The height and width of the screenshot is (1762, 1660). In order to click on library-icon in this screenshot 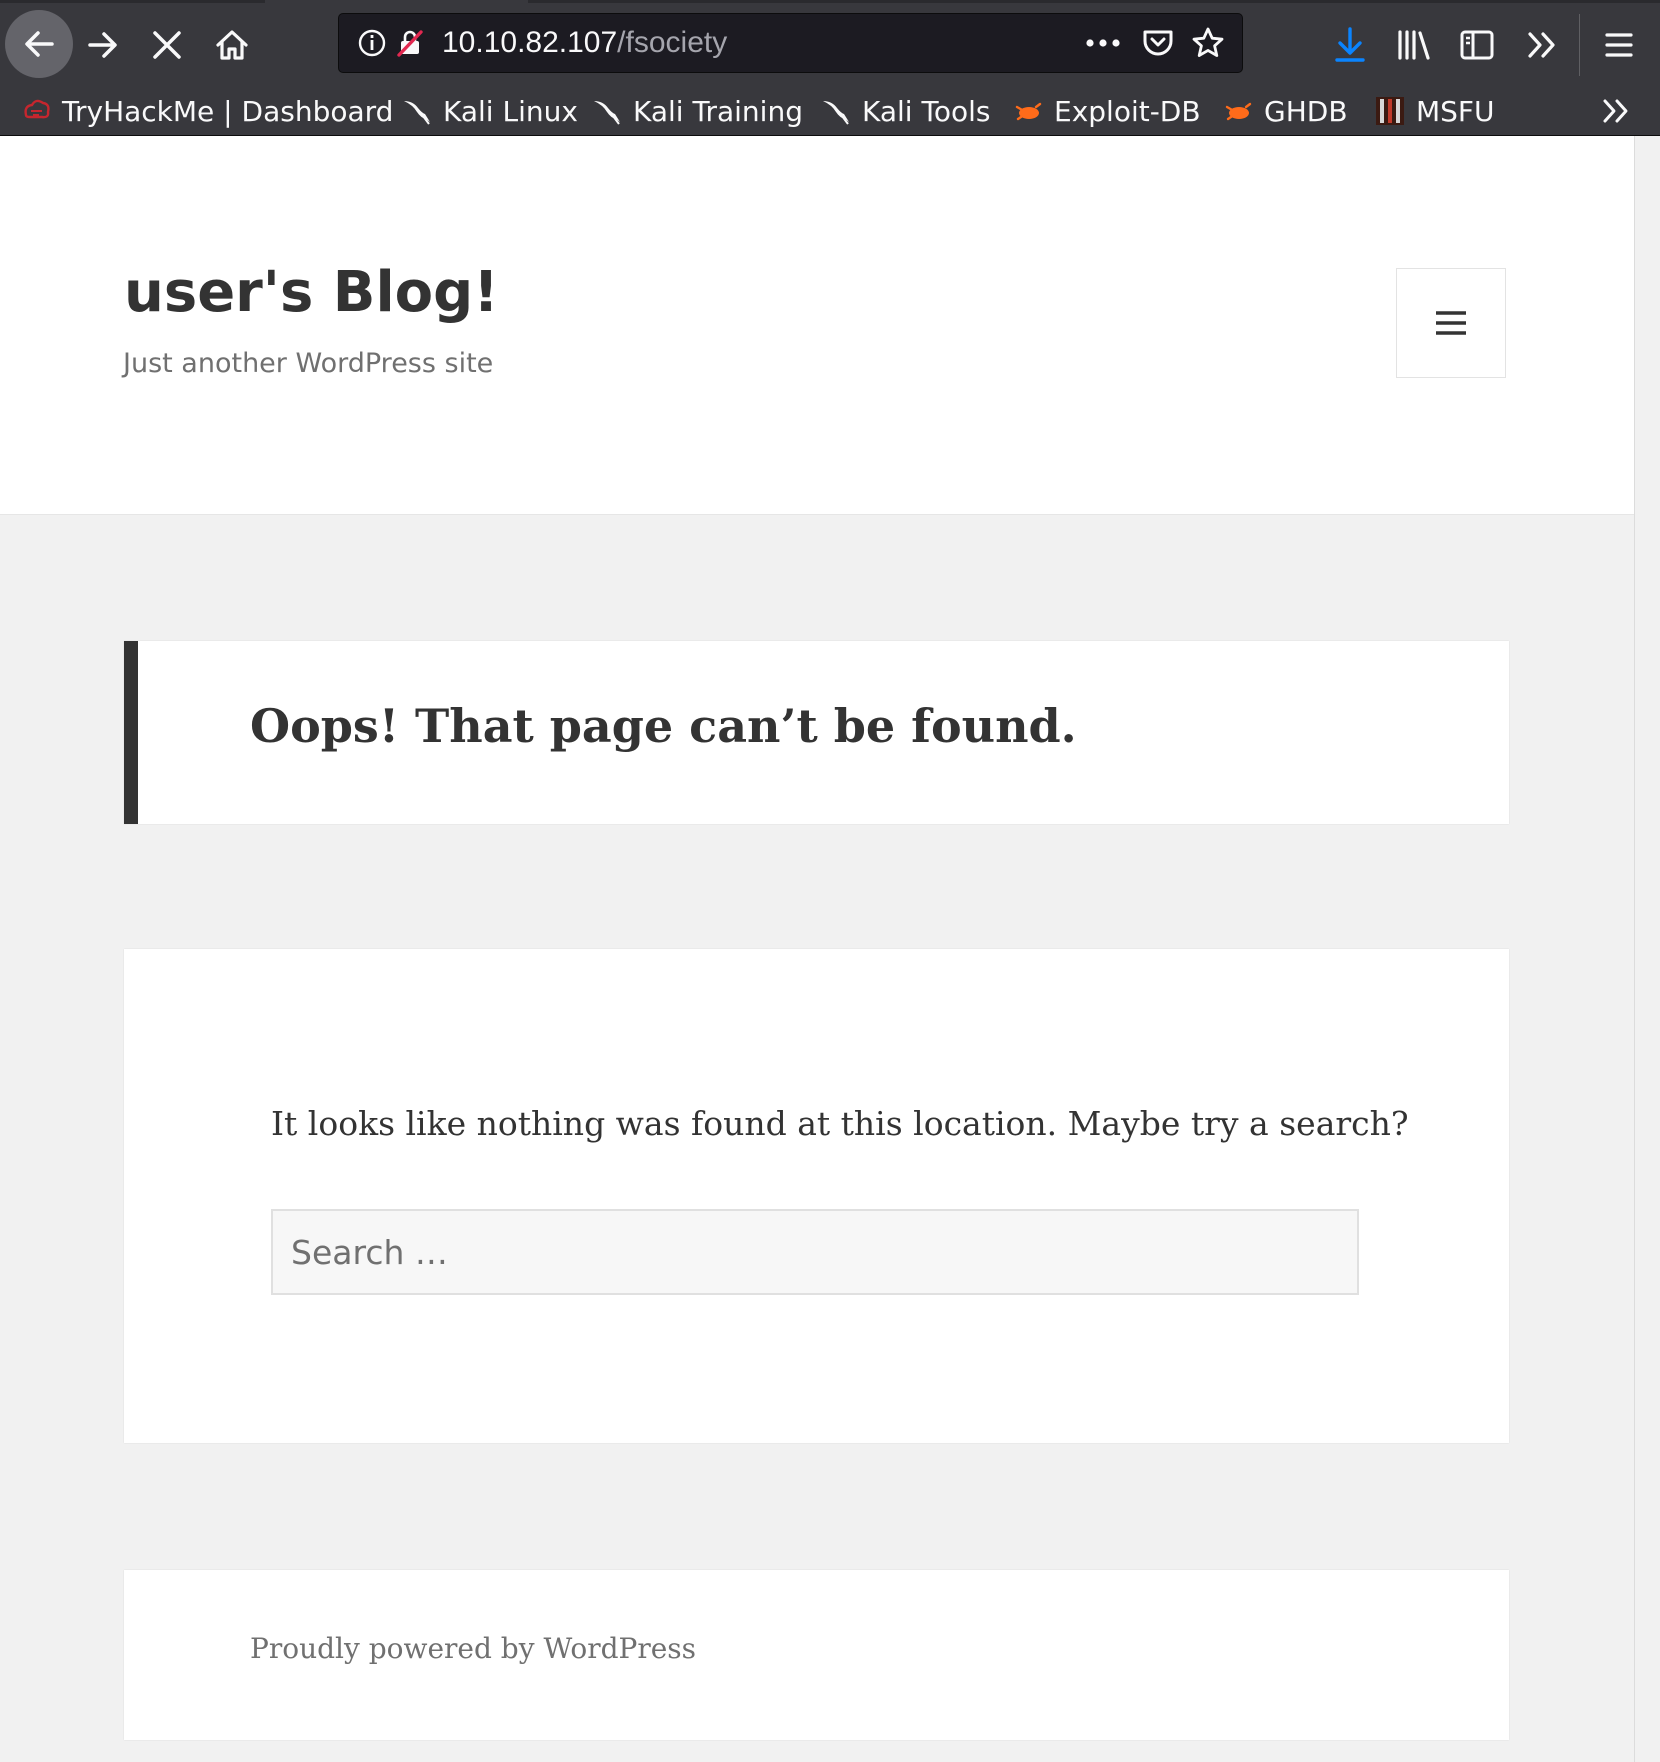, I will do `click(1414, 45)`.